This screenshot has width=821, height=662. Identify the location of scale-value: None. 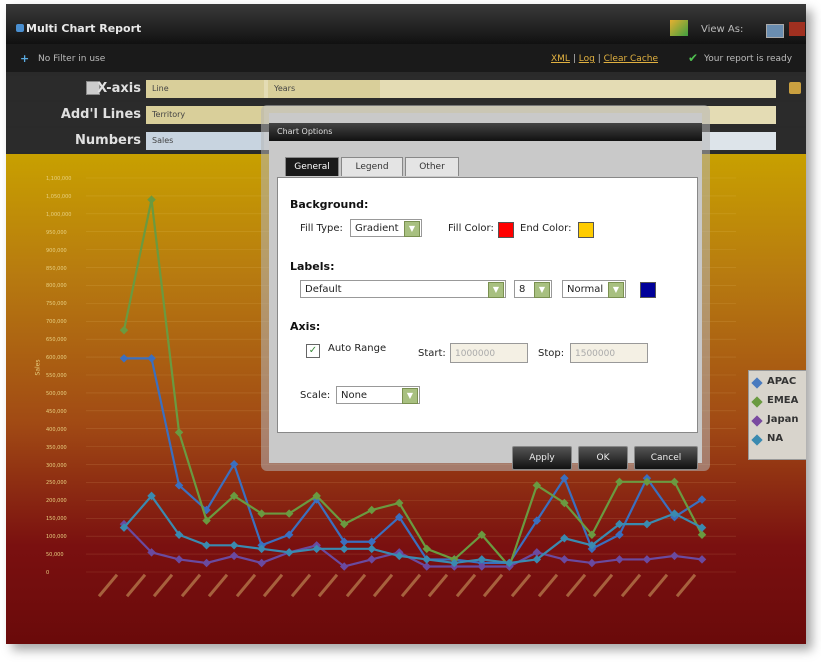
(354, 395).